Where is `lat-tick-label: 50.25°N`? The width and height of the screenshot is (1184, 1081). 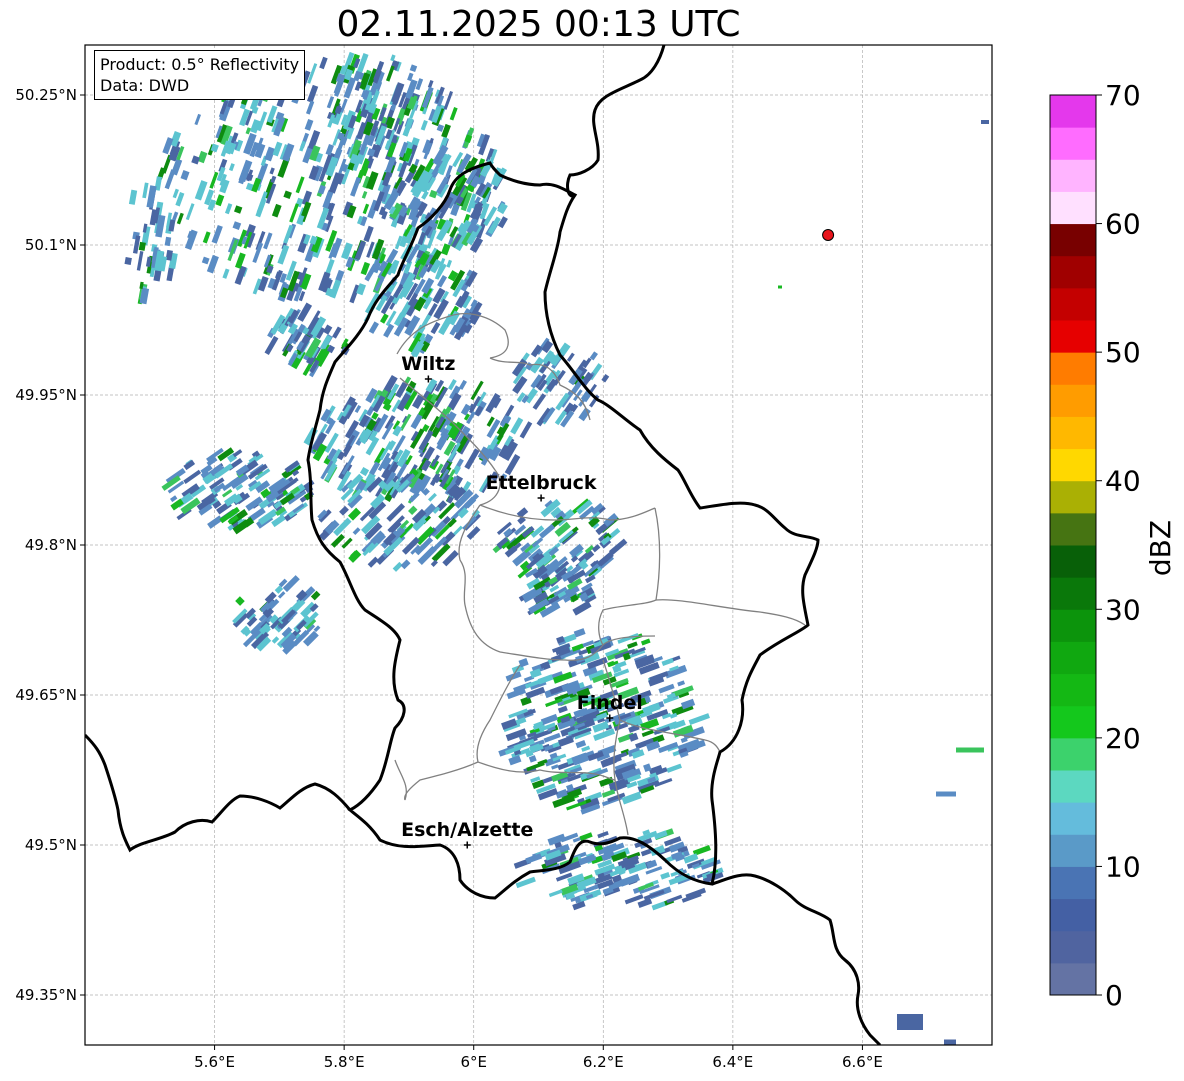 lat-tick-label: 50.25°N is located at coordinates (46, 95).